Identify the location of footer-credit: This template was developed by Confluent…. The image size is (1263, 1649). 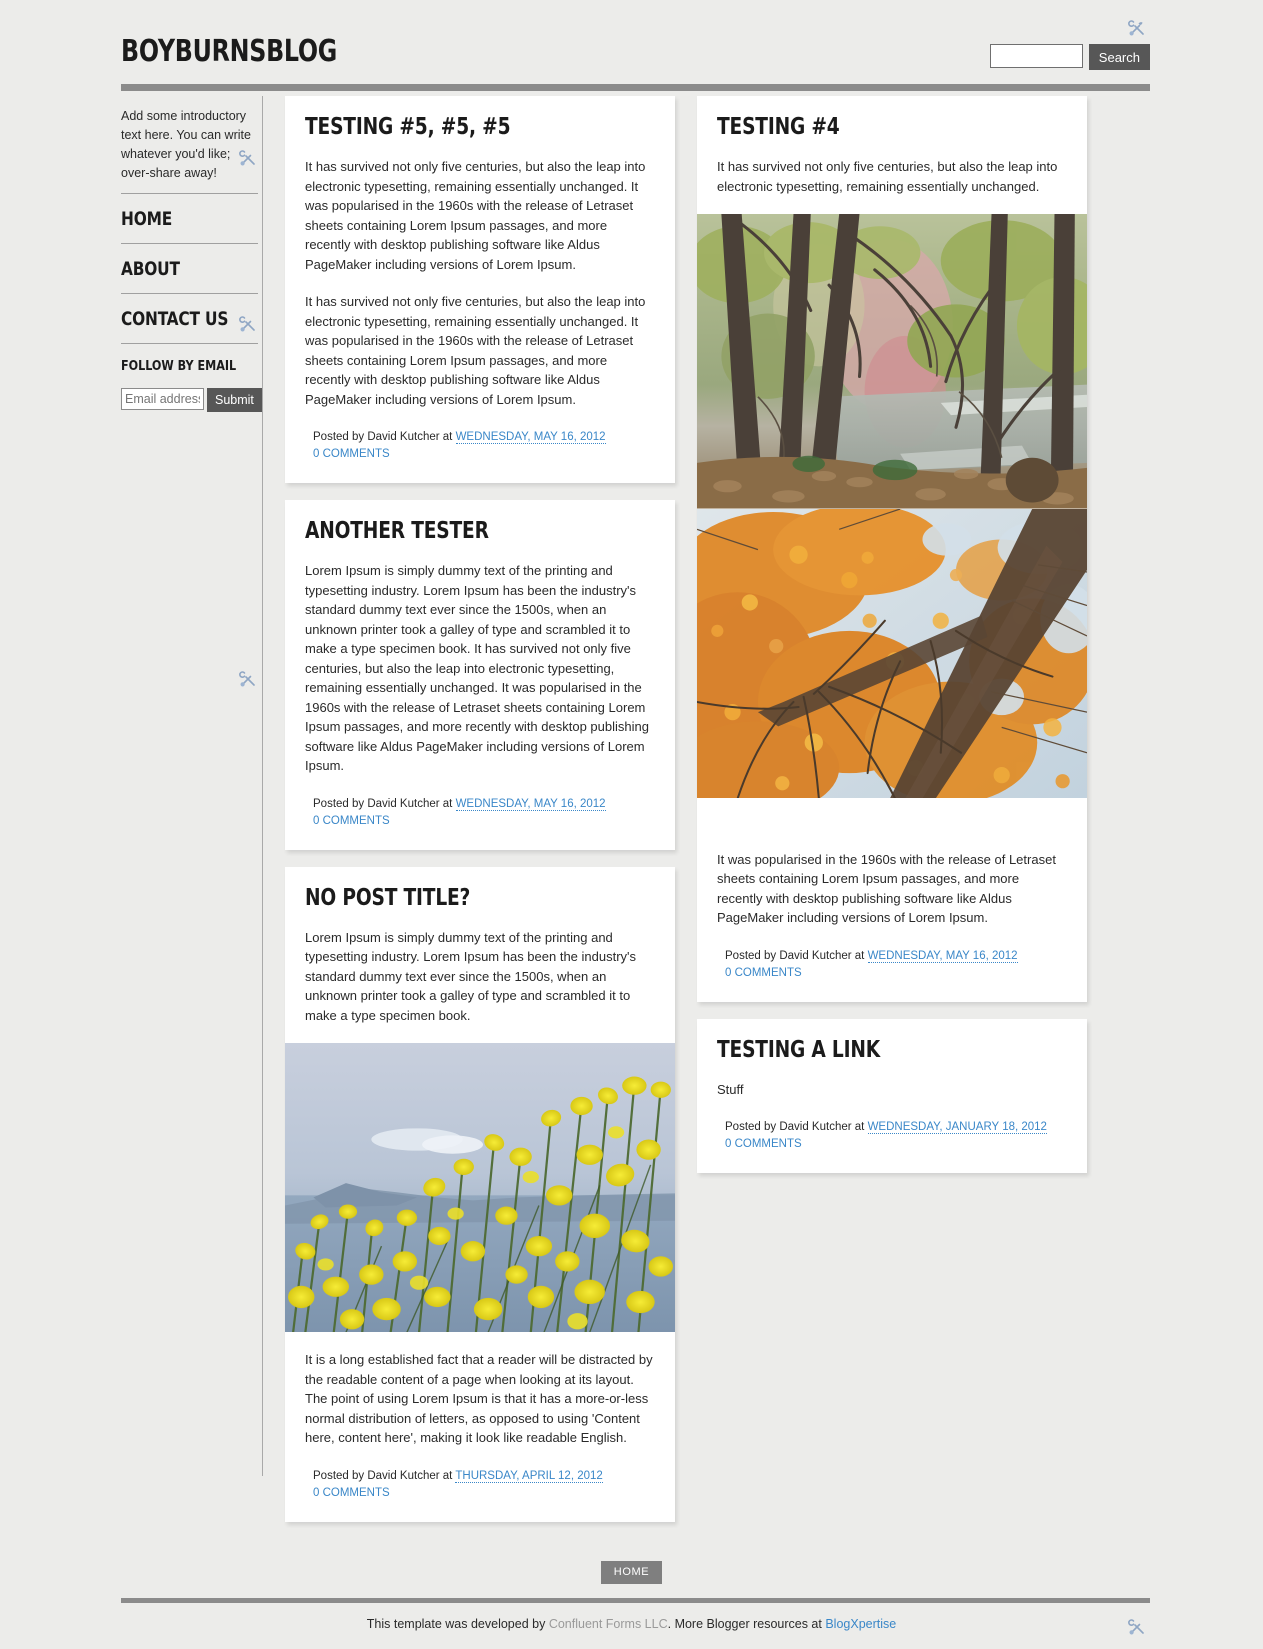
(631, 1626).